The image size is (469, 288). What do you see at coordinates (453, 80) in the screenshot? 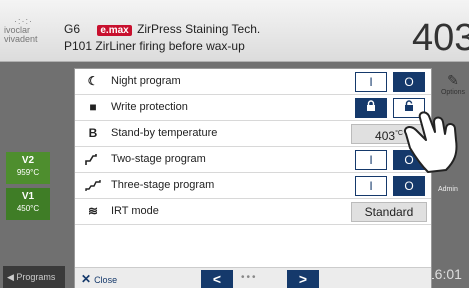
I see `pencil-icon: ✎` at bounding box center [453, 80].